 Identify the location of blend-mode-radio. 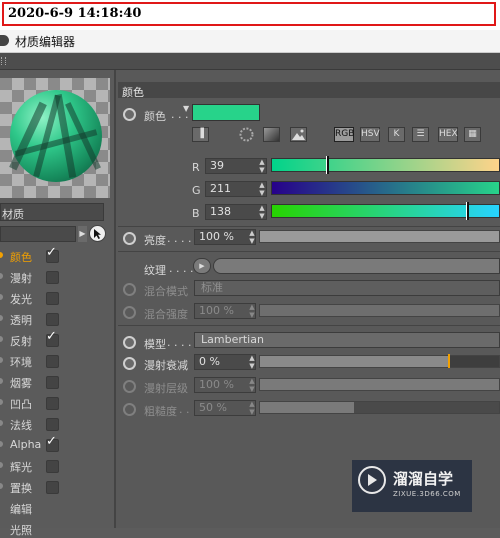
(129, 289).